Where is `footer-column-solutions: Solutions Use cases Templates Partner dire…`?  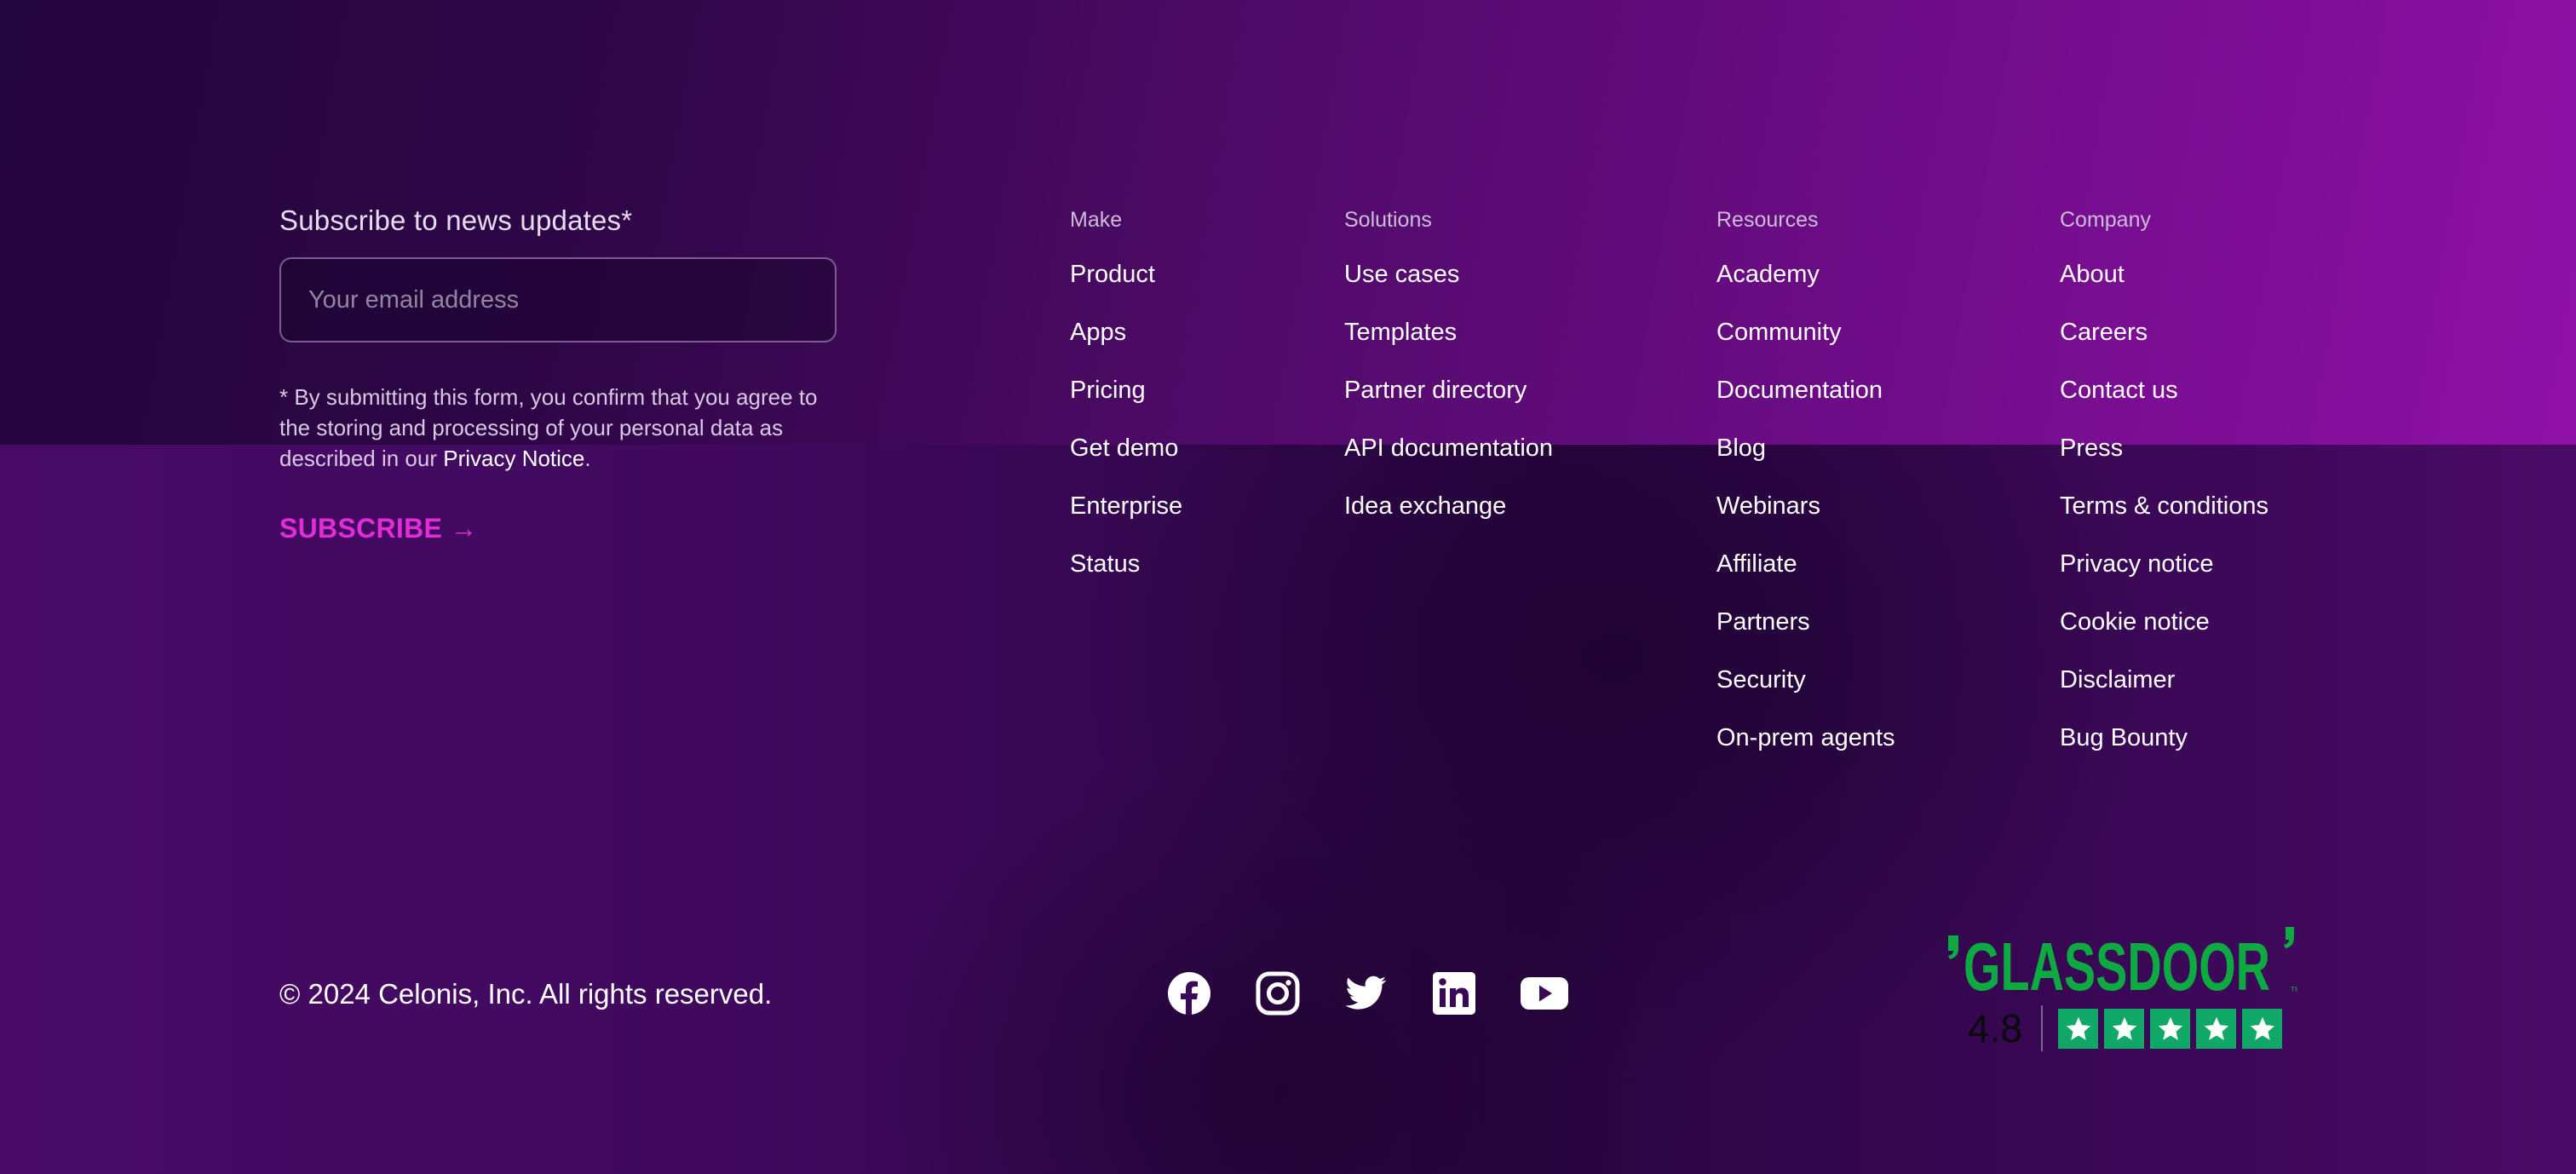 footer-column-solutions: Solutions Use cases Templates Partner dire… is located at coordinates (1449, 379).